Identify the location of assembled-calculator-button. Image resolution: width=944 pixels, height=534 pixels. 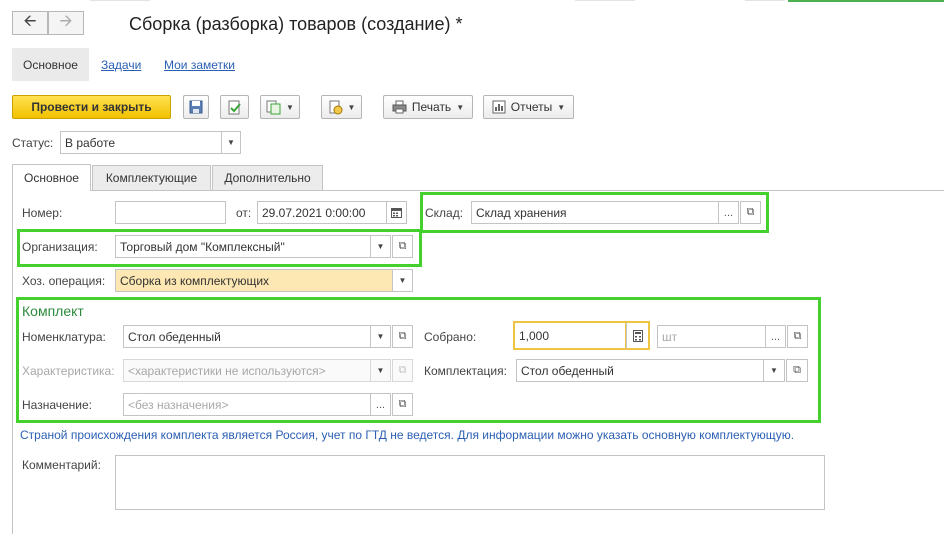
(638, 335).